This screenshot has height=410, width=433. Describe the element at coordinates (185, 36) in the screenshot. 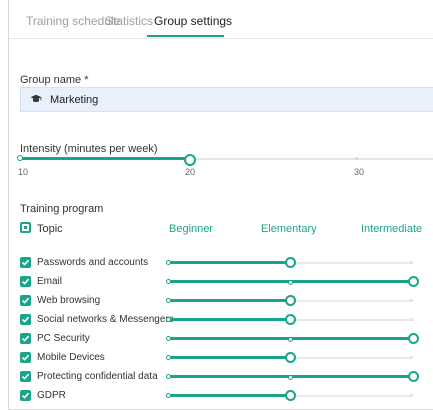

I see `active-tab-indicator` at that location.